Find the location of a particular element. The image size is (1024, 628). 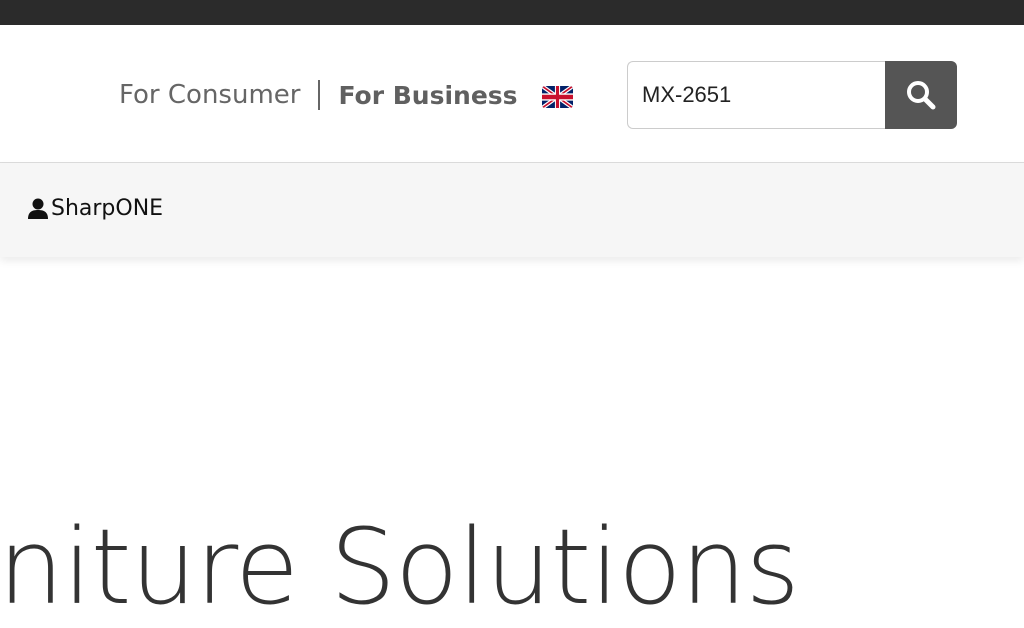

search-form is located at coordinates (792, 95).